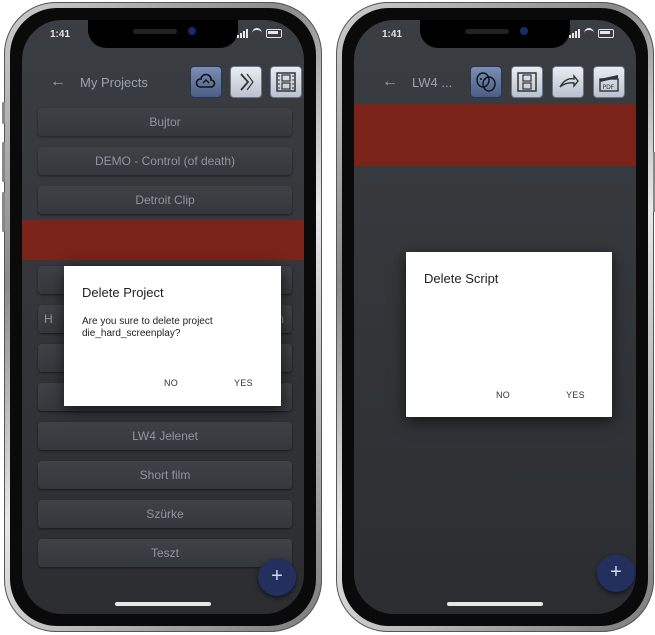 The width and height of the screenshot is (655, 635). I want to click on film-frame-icon, so click(527, 82).